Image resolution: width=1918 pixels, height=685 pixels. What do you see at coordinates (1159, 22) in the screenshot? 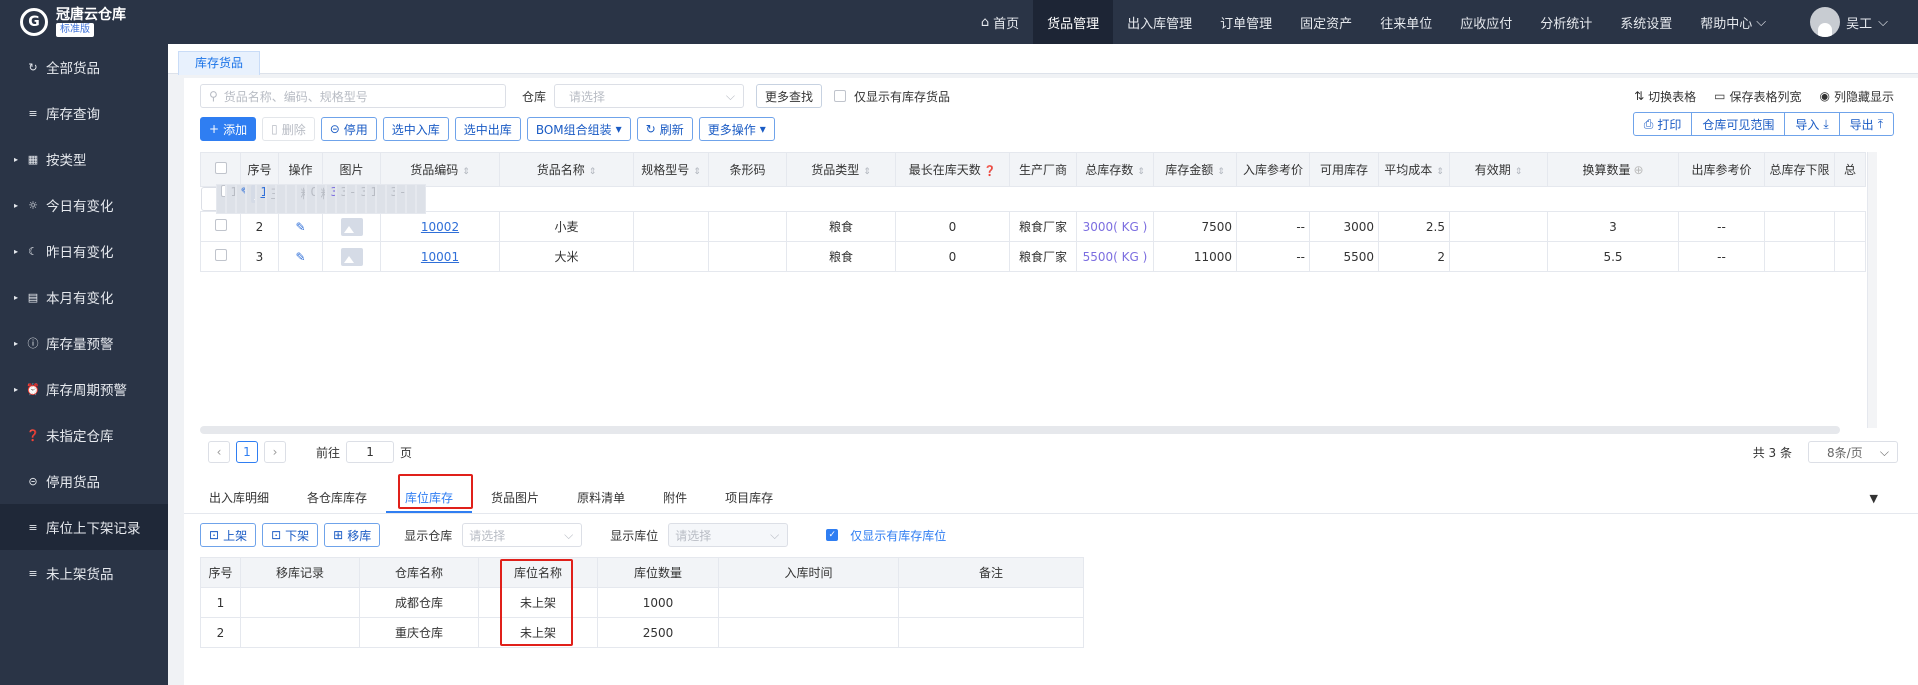
I see `top-nav-item-2: 出入库管理` at bounding box center [1159, 22].